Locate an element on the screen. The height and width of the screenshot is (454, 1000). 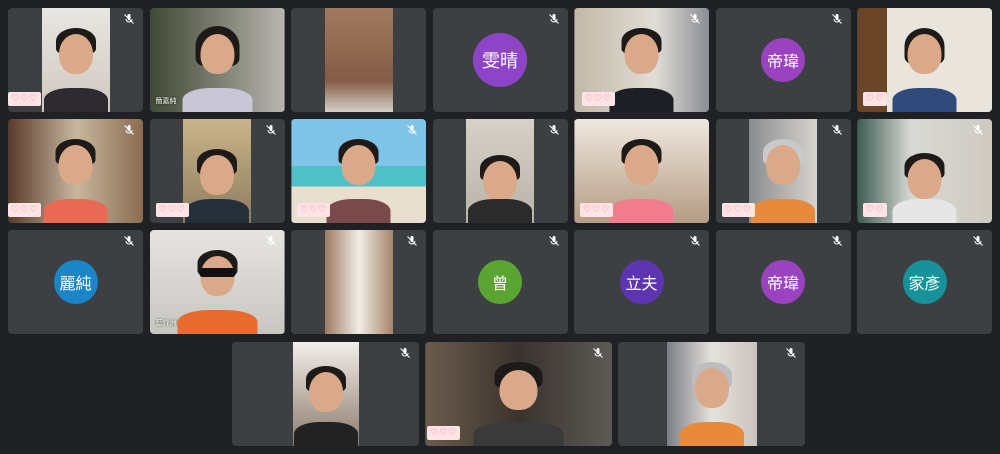
participant-avatar: 家彥 is located at coordinates (924, 282).